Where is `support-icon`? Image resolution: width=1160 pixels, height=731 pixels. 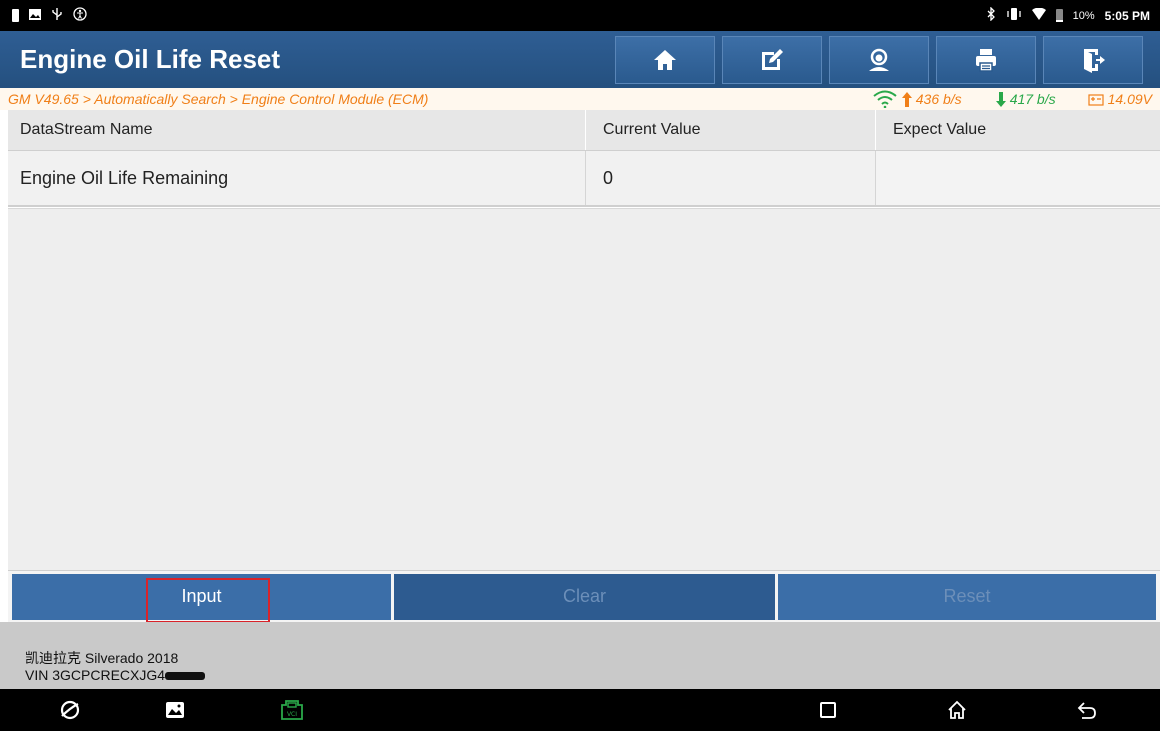 support-icon is located at coordinates (879, 59).